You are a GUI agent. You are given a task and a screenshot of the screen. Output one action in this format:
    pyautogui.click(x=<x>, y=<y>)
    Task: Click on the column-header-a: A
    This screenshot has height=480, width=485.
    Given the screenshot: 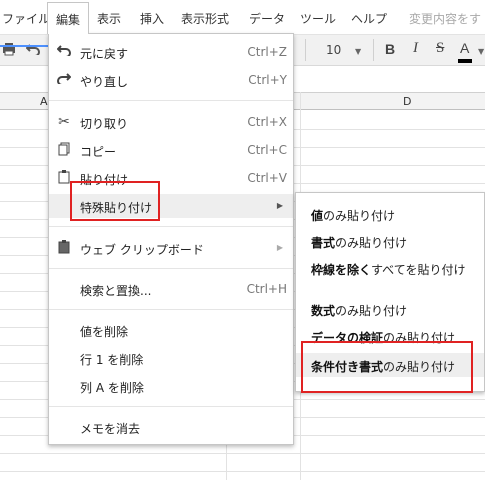 What is the action you would take?
    pyautogui.click(x=44, y=101)
    